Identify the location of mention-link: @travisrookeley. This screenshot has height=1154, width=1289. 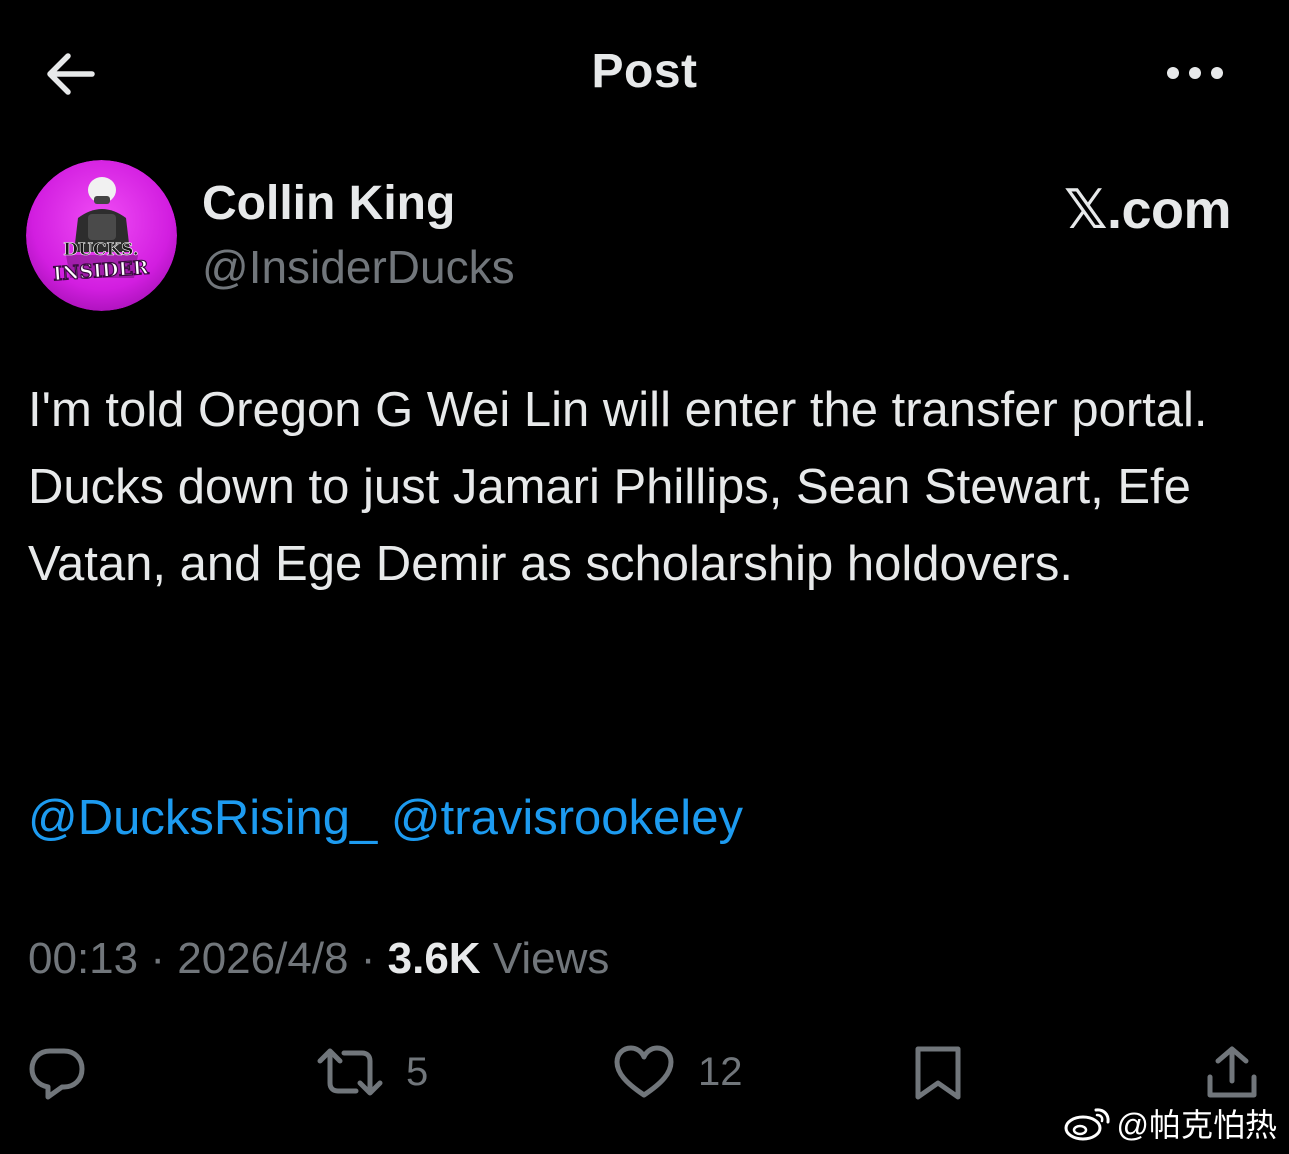
(567, 818).